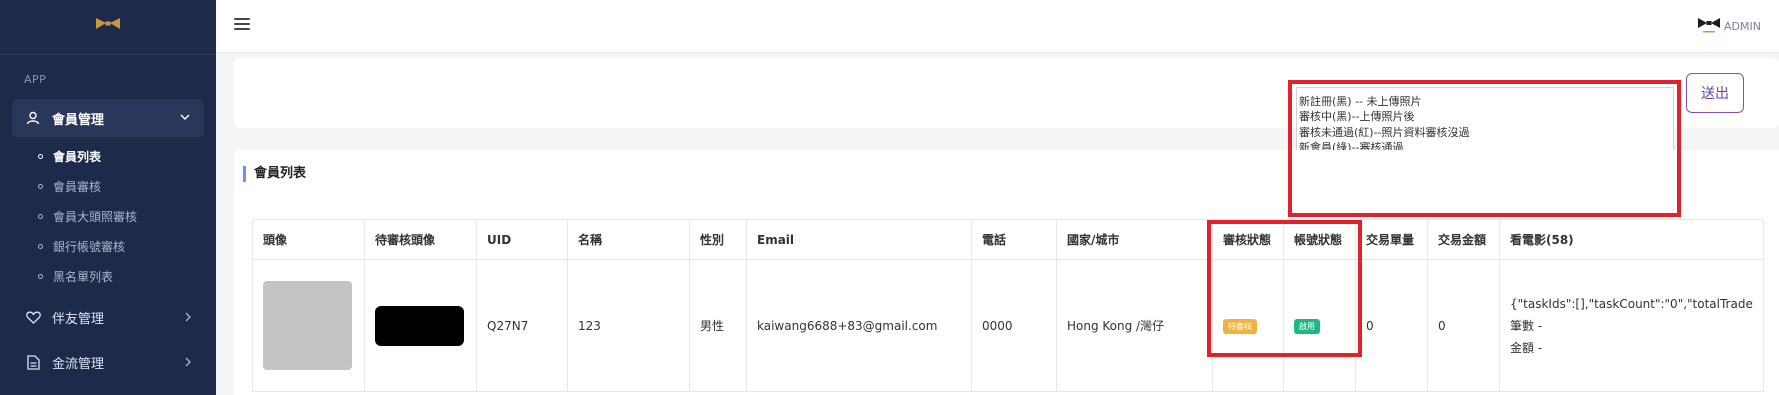  What do you see at coordinates (35, 79) in the screenshot?
I see `section-label-app: APP` at bounding box center [35, 79].